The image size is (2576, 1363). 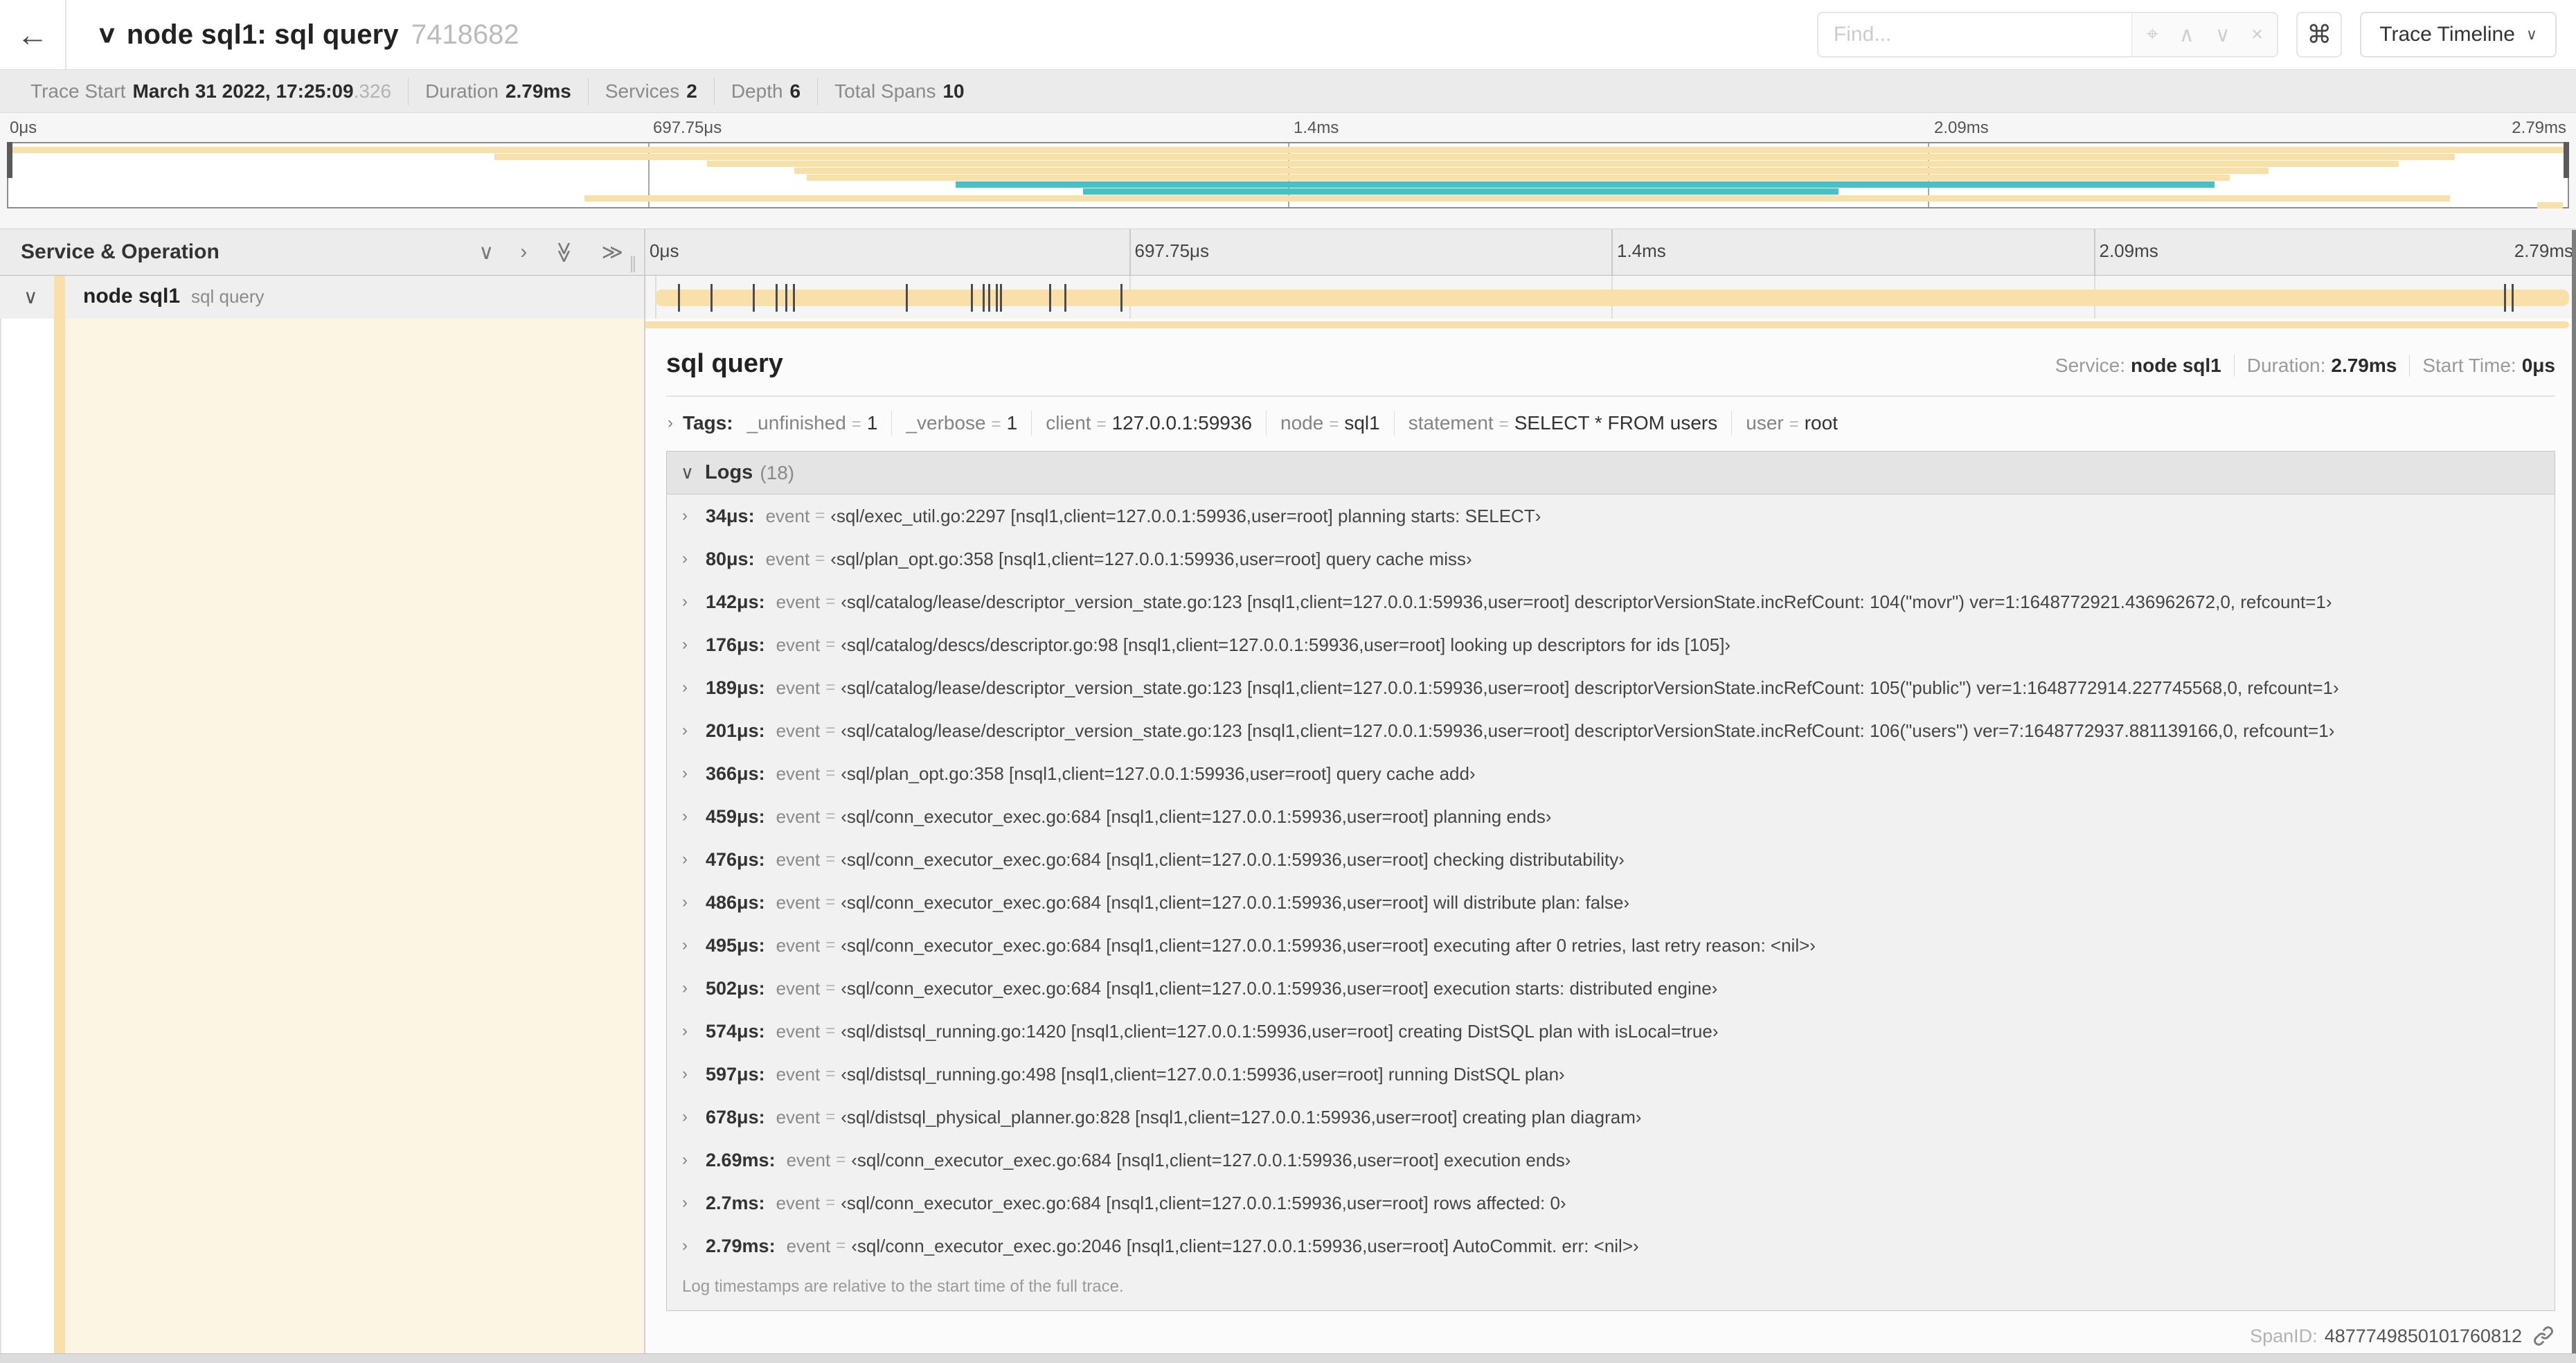 I want to click on log-timestamp: 201μs:, so click(x=735, y=730).